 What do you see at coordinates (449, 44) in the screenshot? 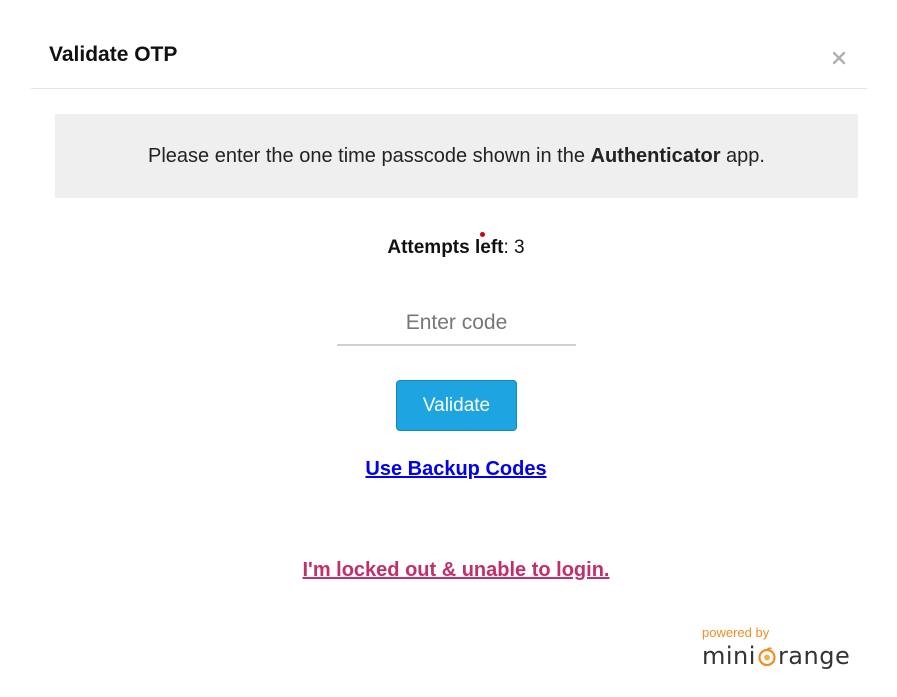
I see `modal-header: Validate OTP` at bounding box center [449, 44].